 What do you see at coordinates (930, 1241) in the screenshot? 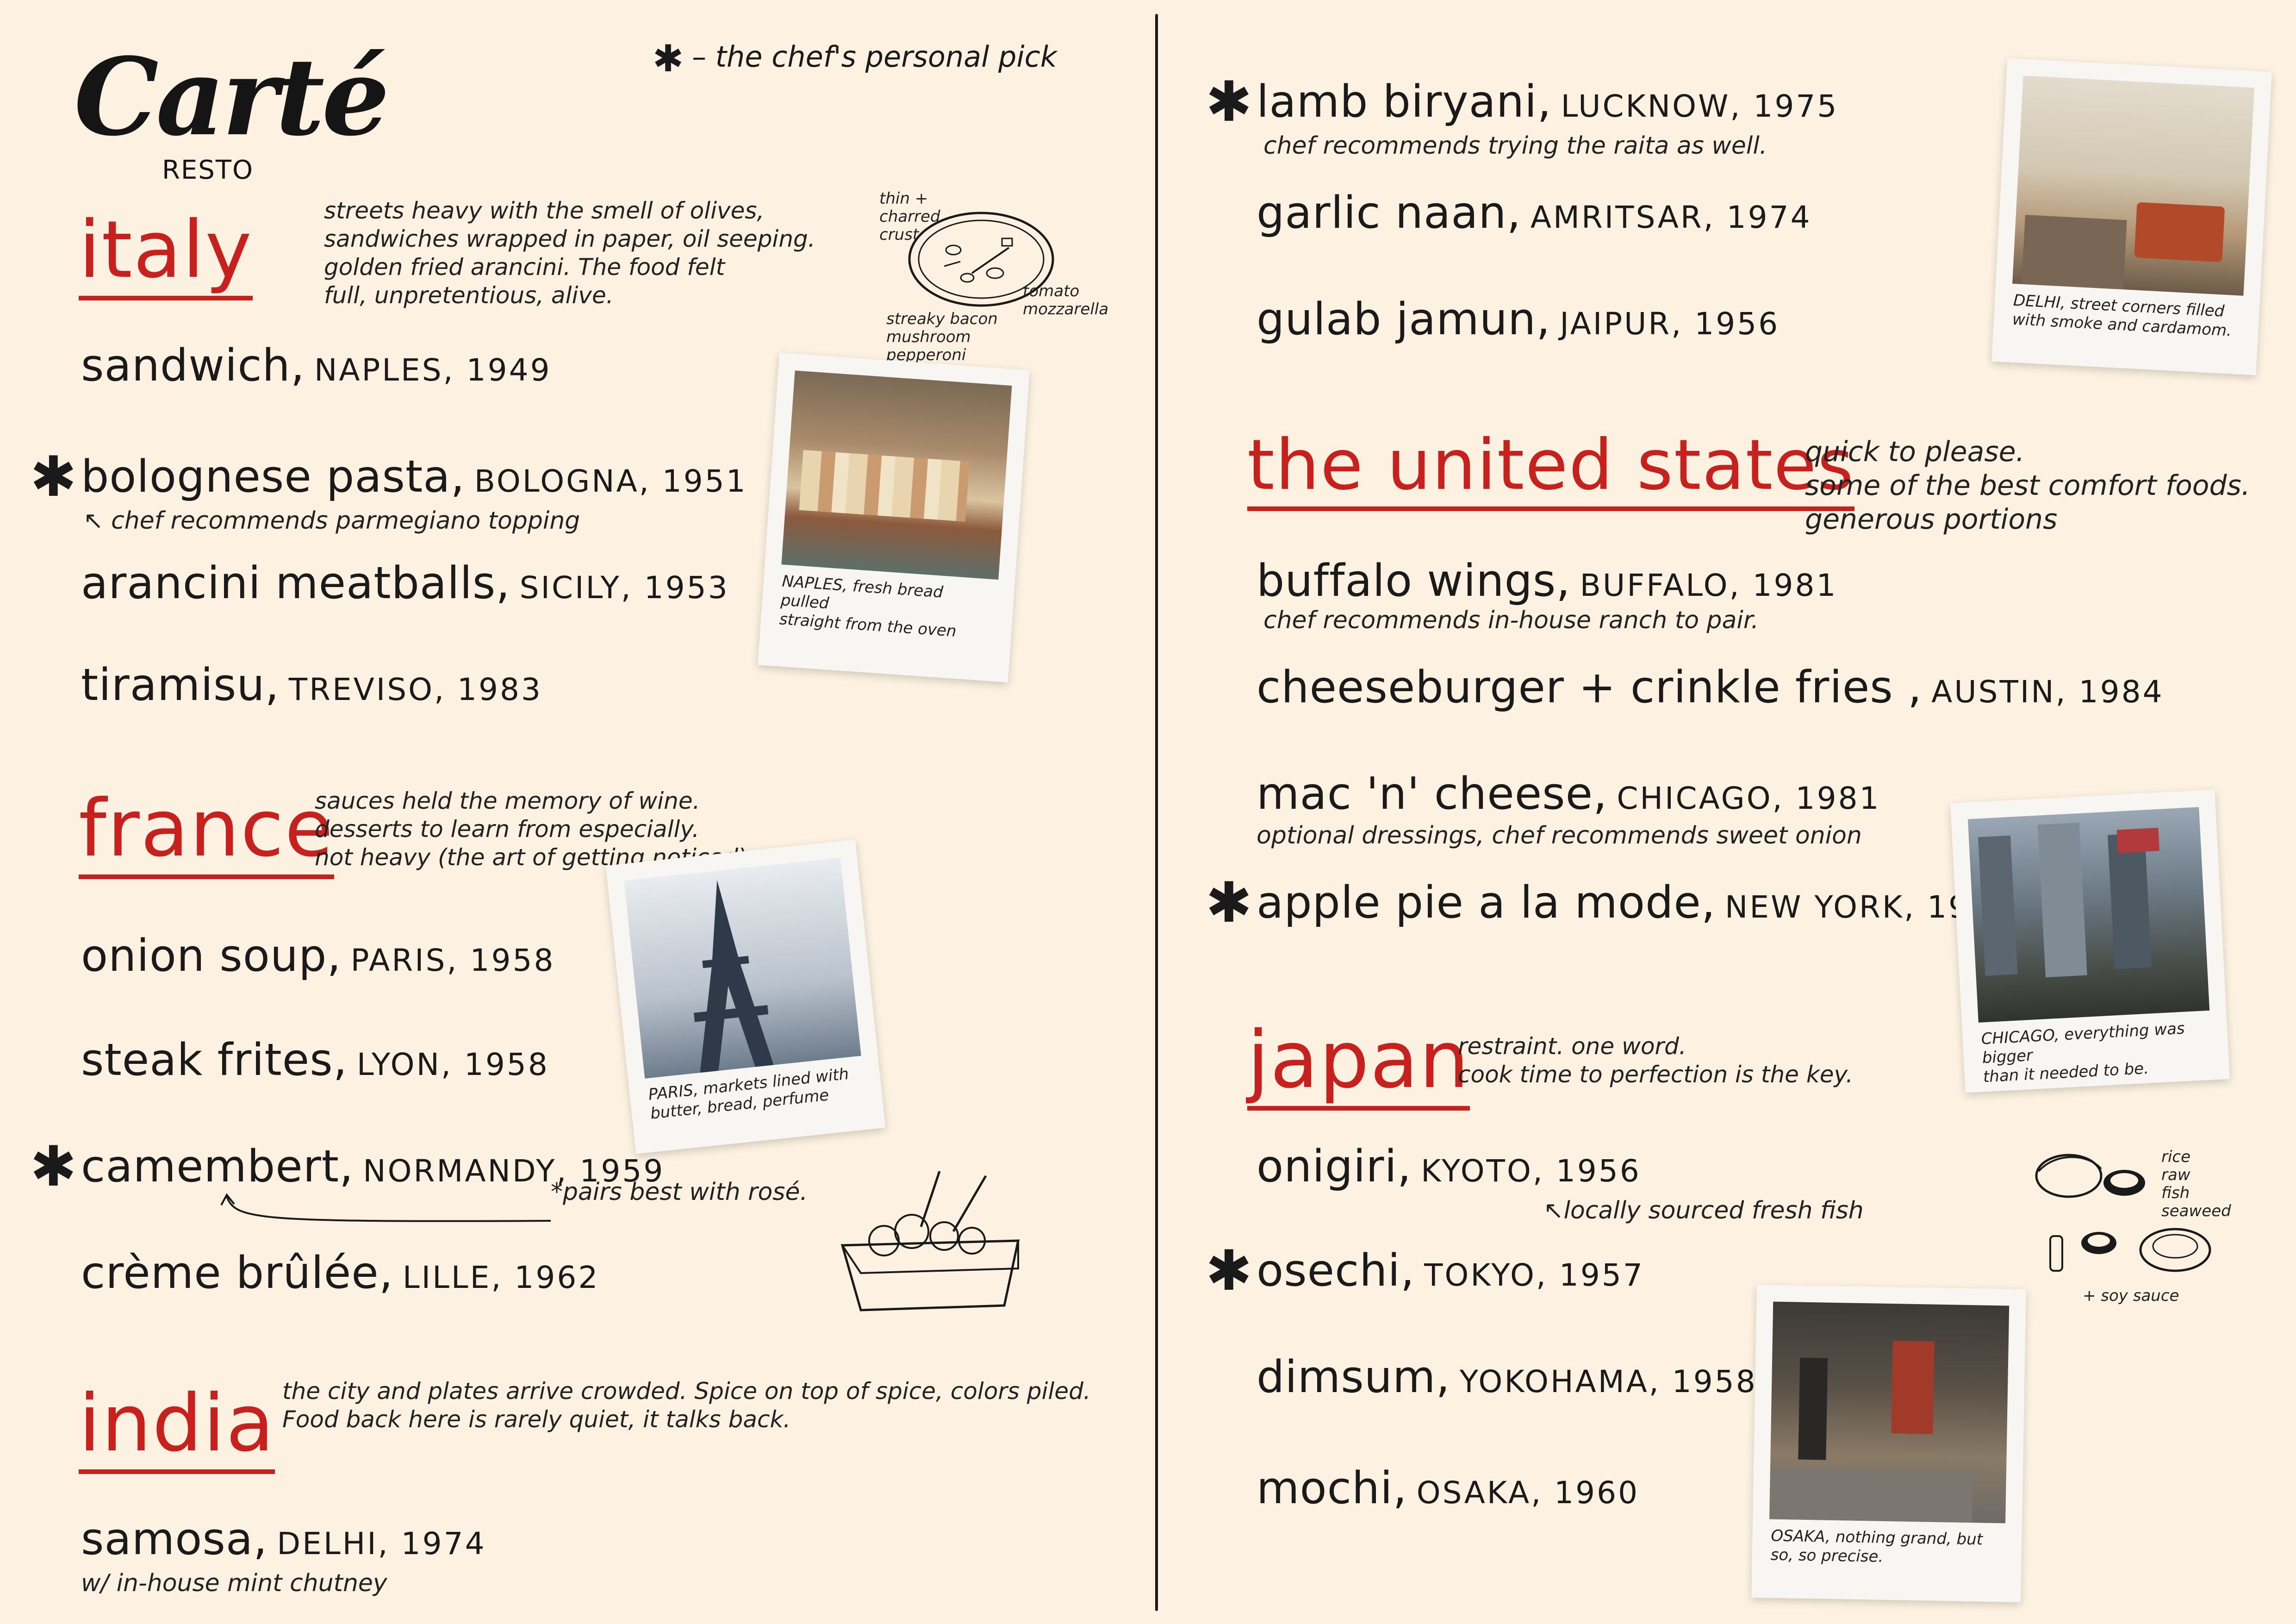
I see `fries-sketch-icon` at bounding box center [930, 1241].